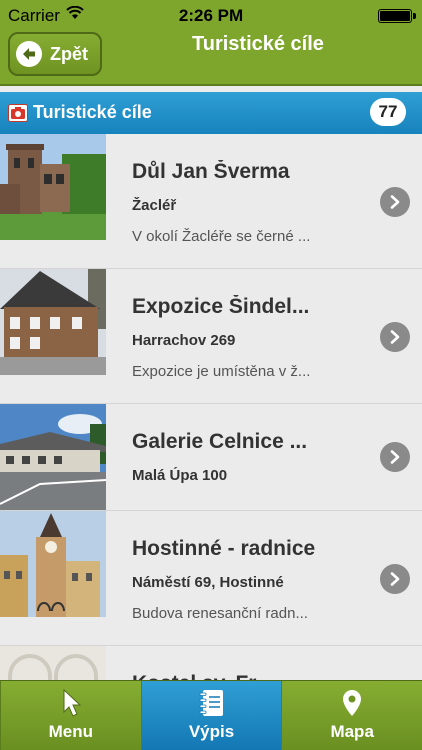 The height and width of the screenshot is (750, 422). What do you see at coordinates (69, 53) in the screenshot?
I see `back-button-label: Zpět` at bounding box center [69, 53].